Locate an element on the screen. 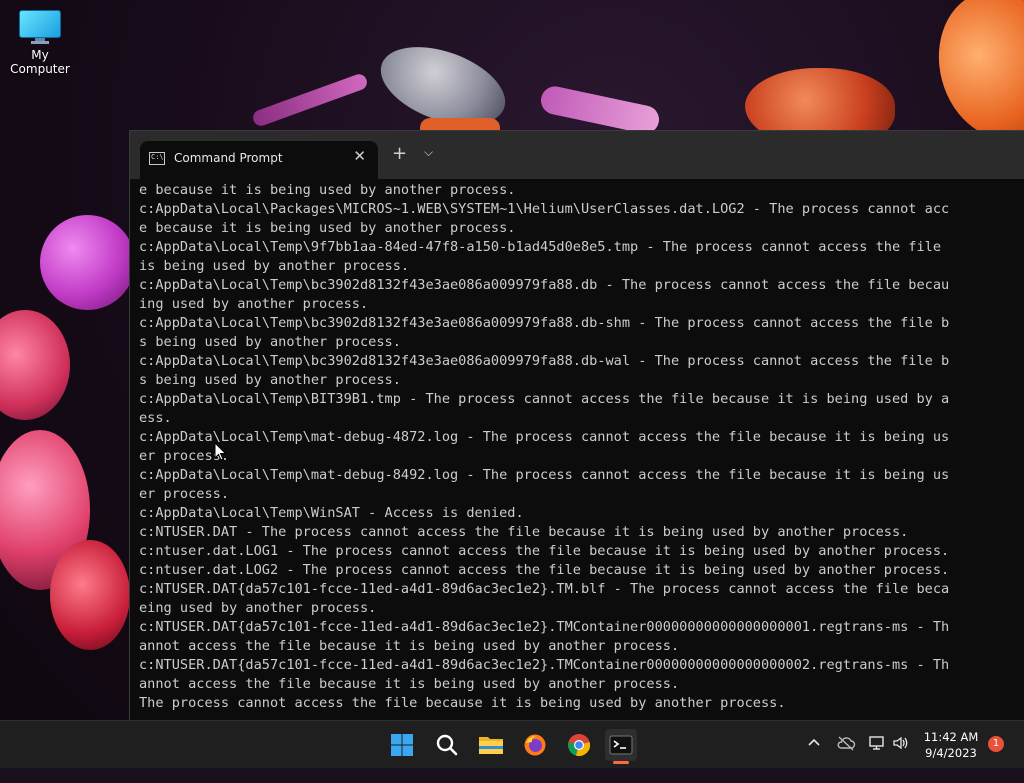  desktop-icon-my-computer: My Computer is located at coordinates (40, 43).